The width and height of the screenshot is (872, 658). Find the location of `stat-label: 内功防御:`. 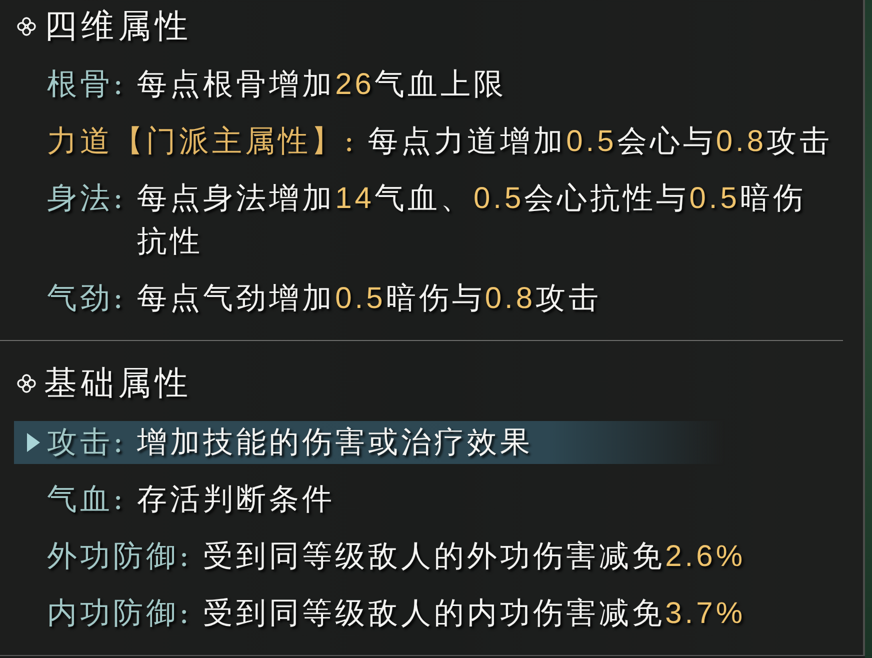

stat-label: 内功防御: is located at coordinates (119, 614).